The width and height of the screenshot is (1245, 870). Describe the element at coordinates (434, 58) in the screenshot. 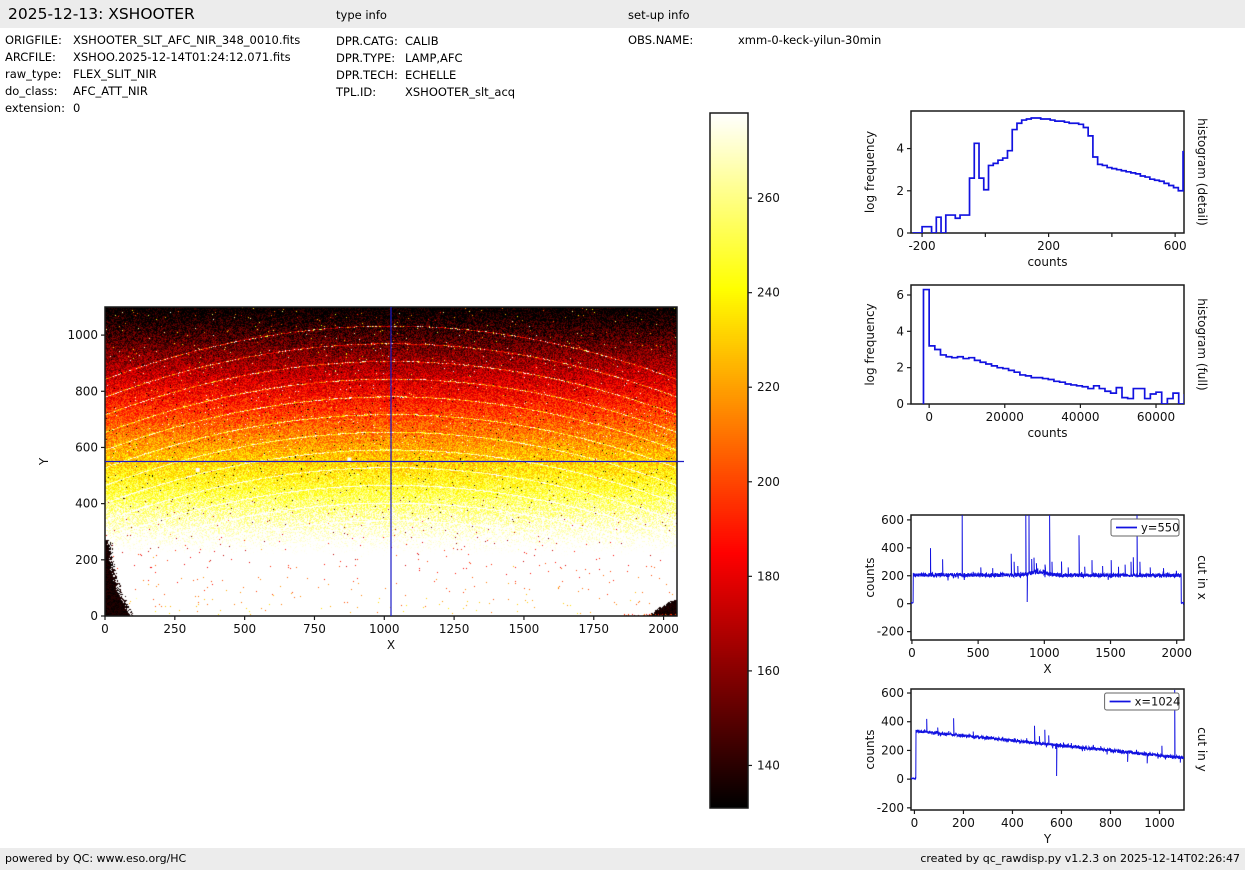

I see `field-dprtype-value: LAMP,AFC` at that location.